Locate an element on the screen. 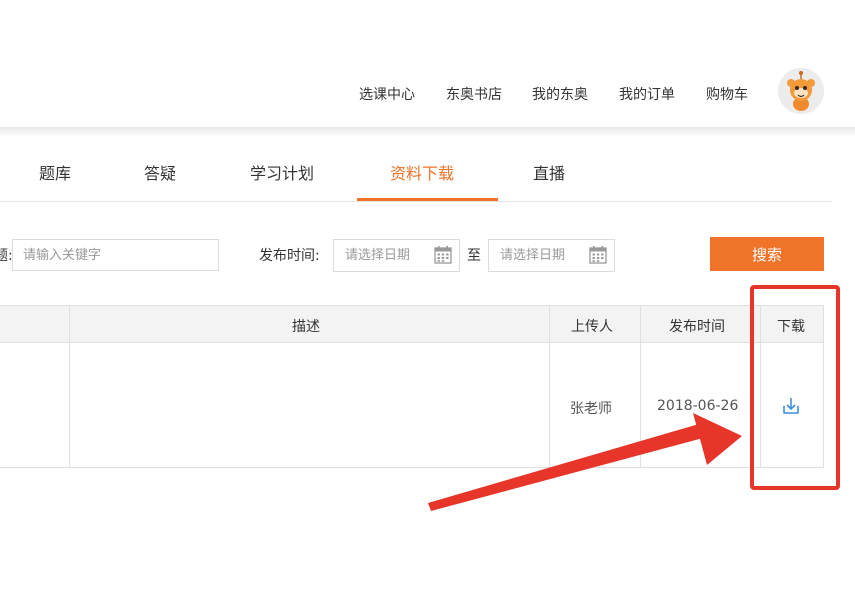  row-publish-date: 2018-06-26 is located at coordinates (698, 406).